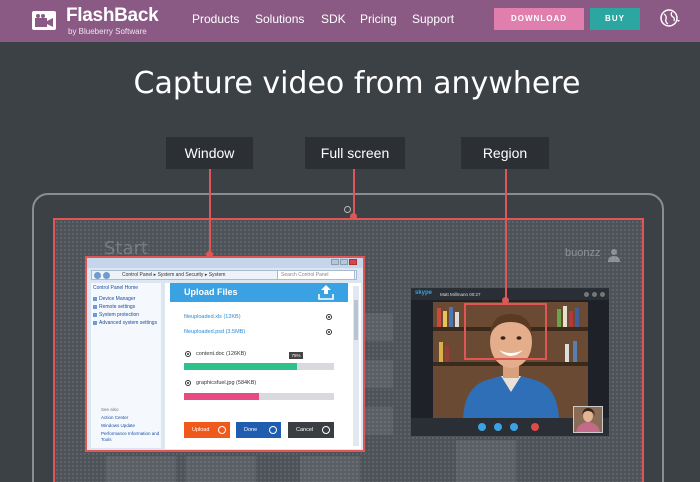  I want to click on hero-headline: Capture video from anywhere, so click(357, 83).